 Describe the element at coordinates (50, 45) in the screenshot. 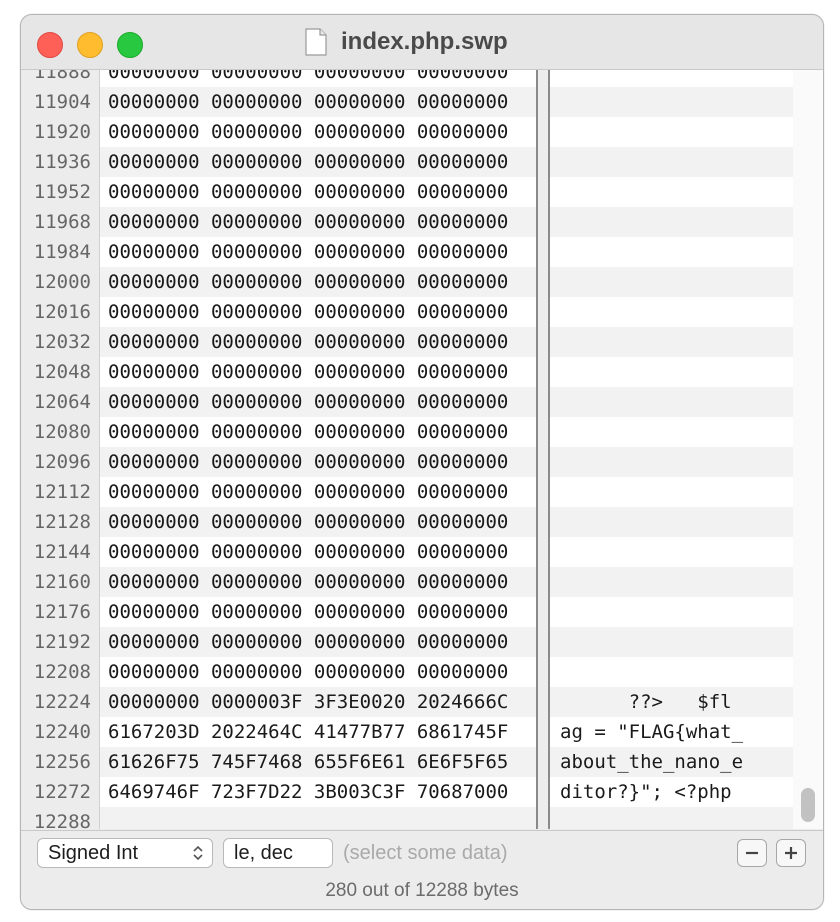

I see `close-window-button` at that location.